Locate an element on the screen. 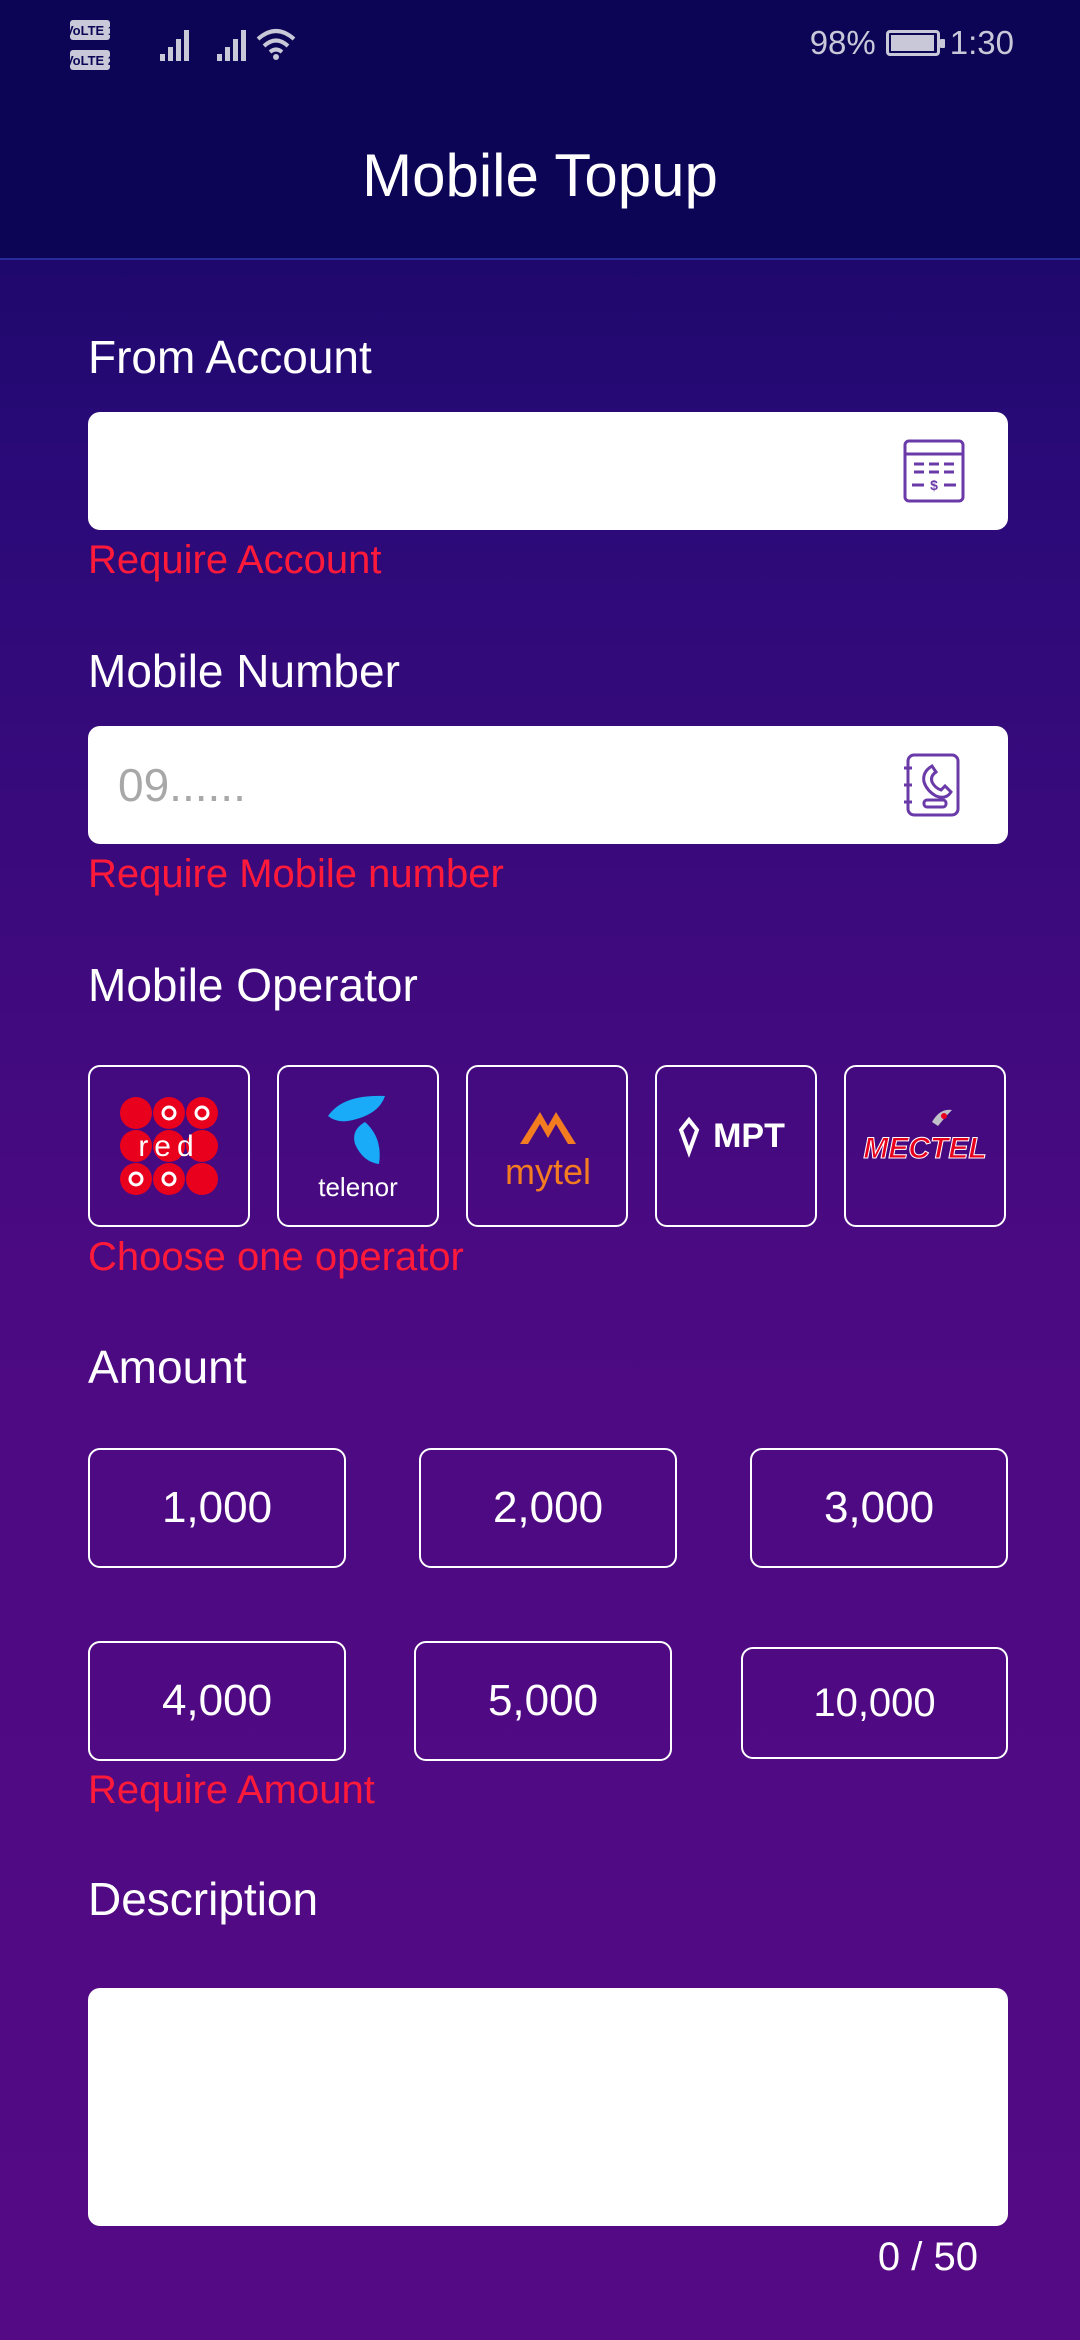 The width and height of the screenshot is (1080, 2340). mpt-logo-text: MPT is located at coordinates (749, 1136).